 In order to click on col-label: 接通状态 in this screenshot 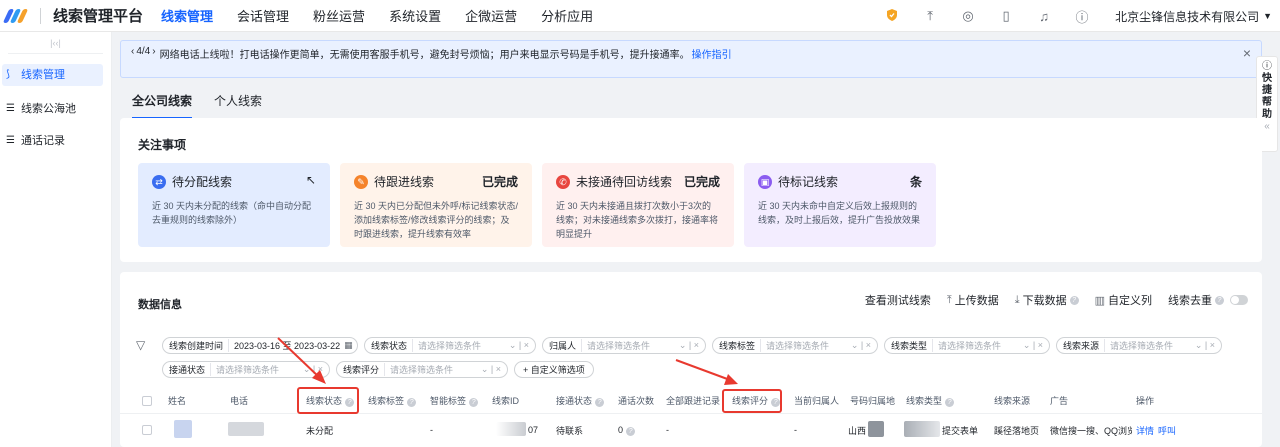, I will do `click(574, 401)`.